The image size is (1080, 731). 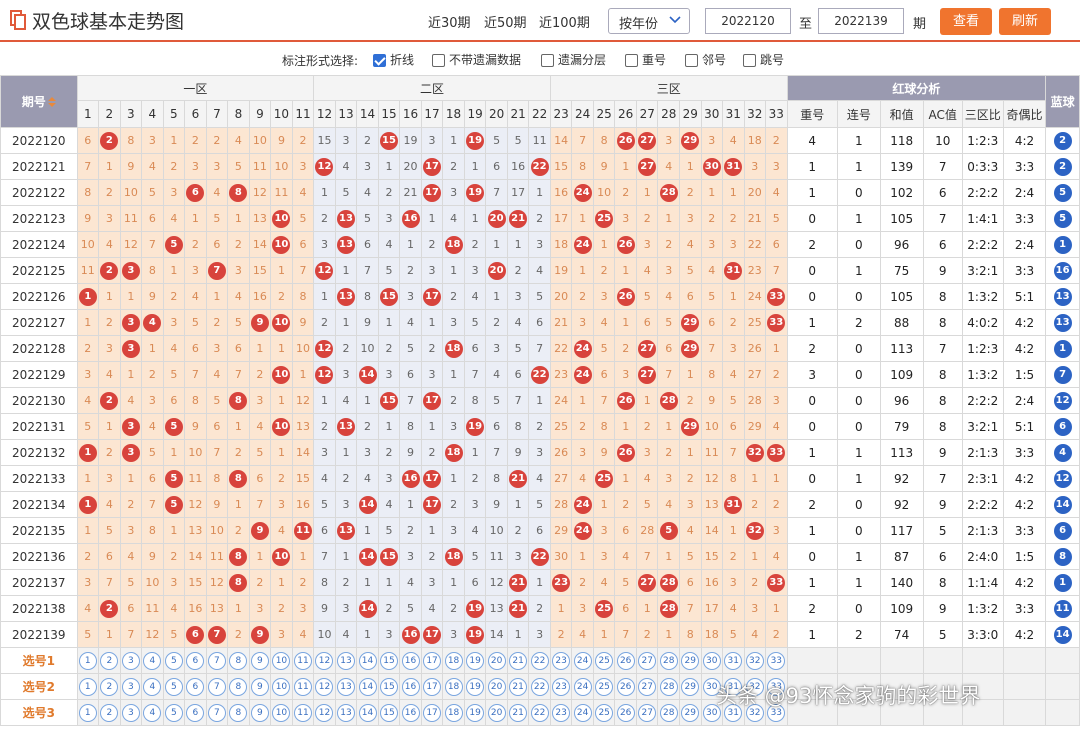 What do you see at coordinates (573, 59) in the screenshot?
I see `option-omission-layer: 遗漏分层` at bounding box center [573, 59].